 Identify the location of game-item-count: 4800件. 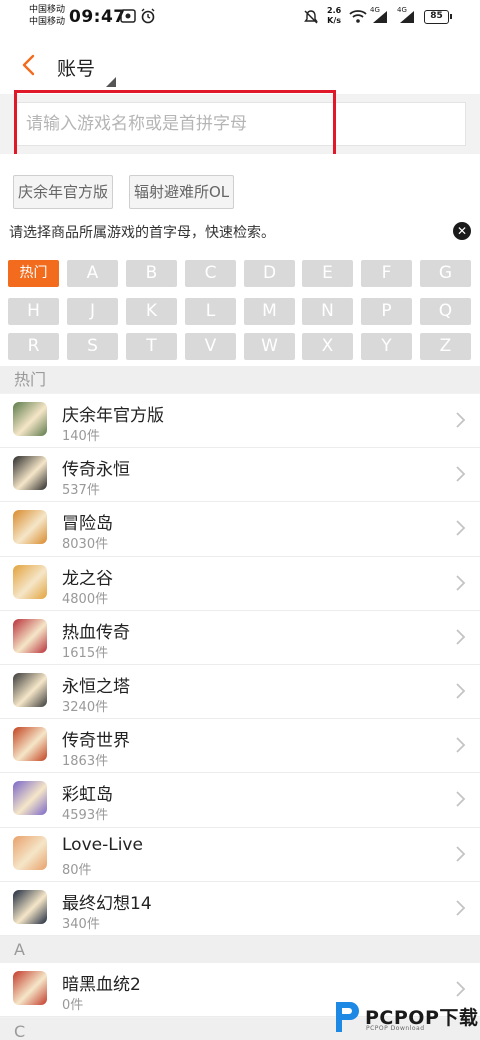
(85, 599).